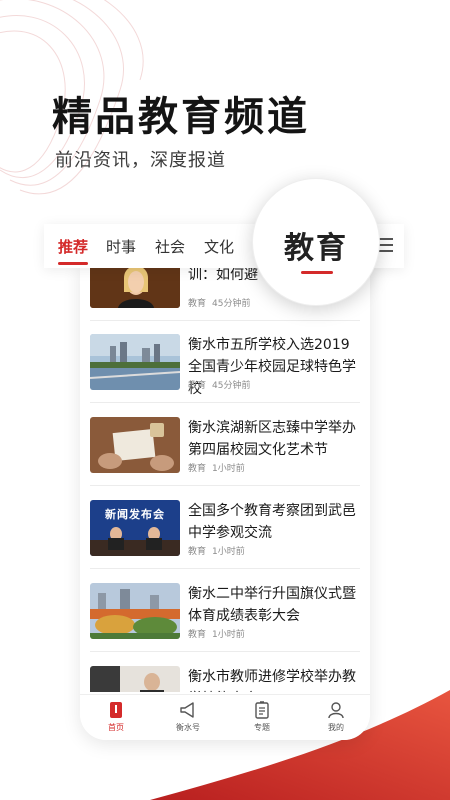 This screenshot has width=450, height=800. I want to click on tab-society: 社会, so click(170, 246).